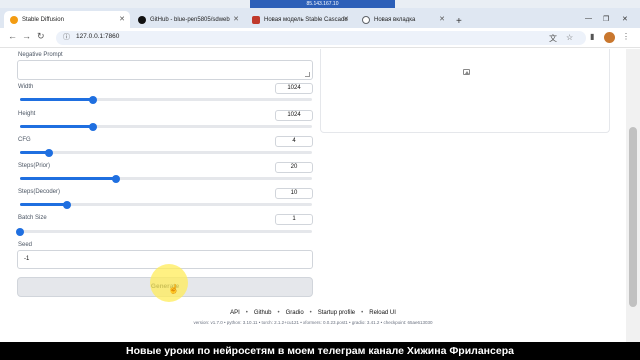 The height and width of the screenshot is (360, 640). What do you see at coordinates (592, 36) in the screenshot?
I see `sidebar-icon: ▮` at bounding box center [592, 36].